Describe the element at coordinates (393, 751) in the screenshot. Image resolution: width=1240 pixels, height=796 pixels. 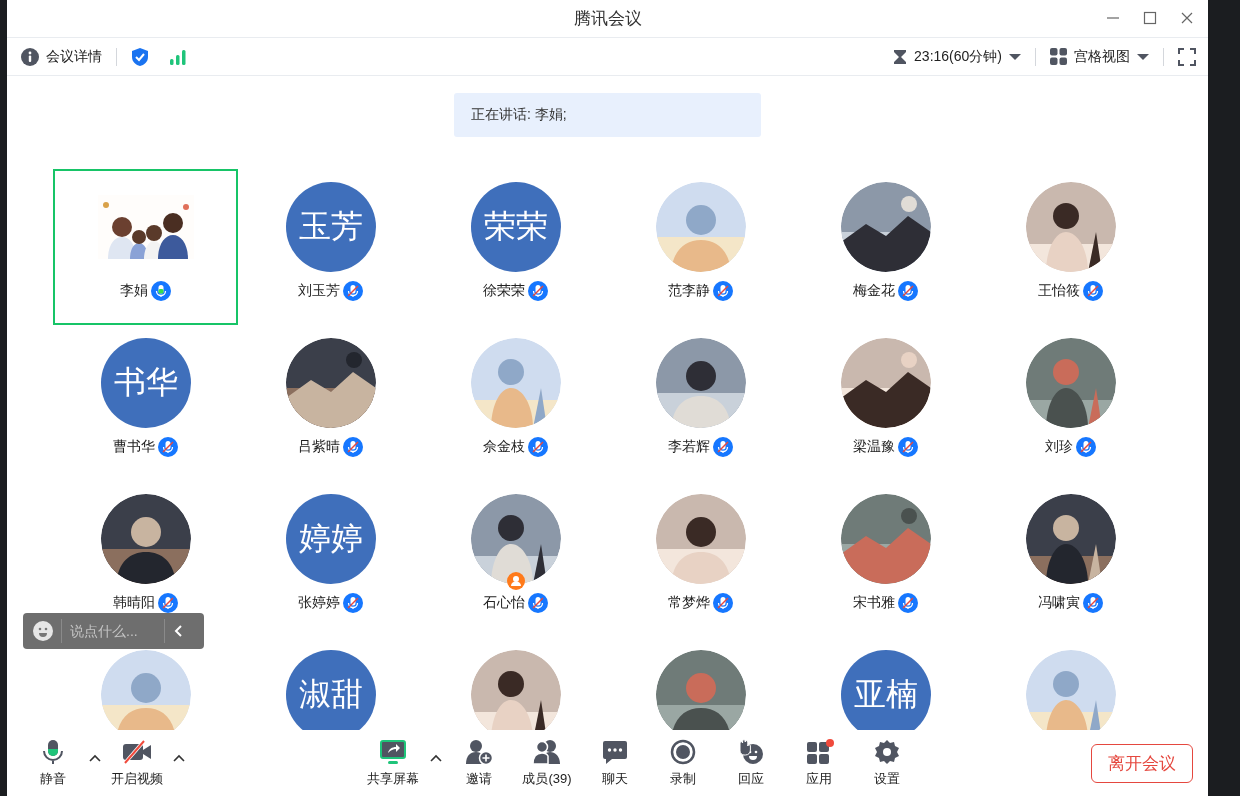
I see `share-screen-icon` at that location.